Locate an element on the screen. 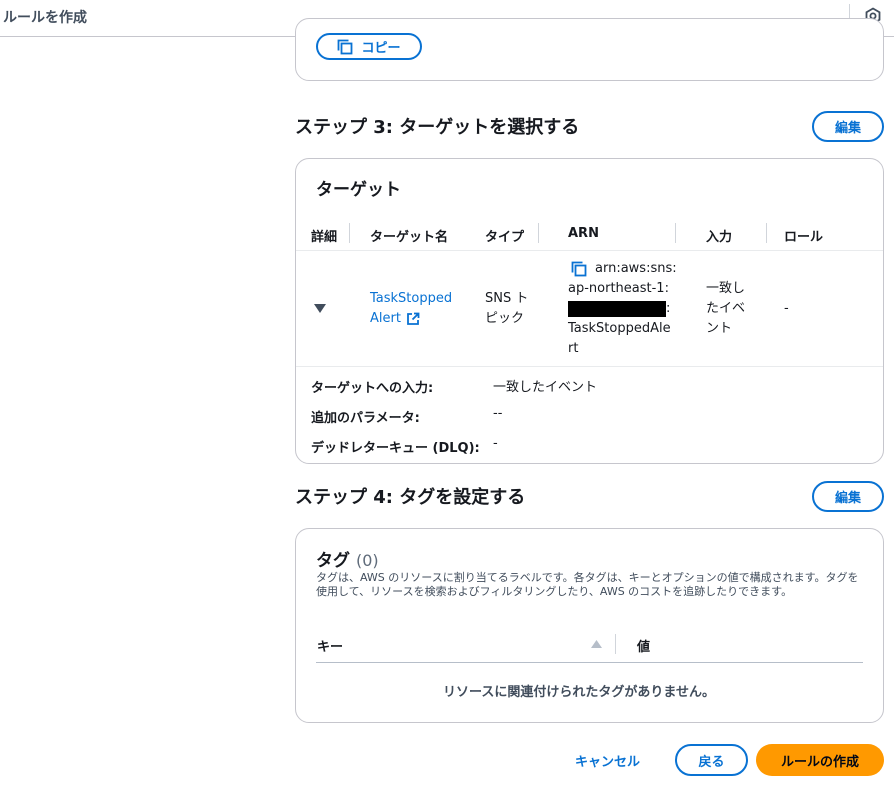  target-name-line: Alert is located at coordinates (385, 318).